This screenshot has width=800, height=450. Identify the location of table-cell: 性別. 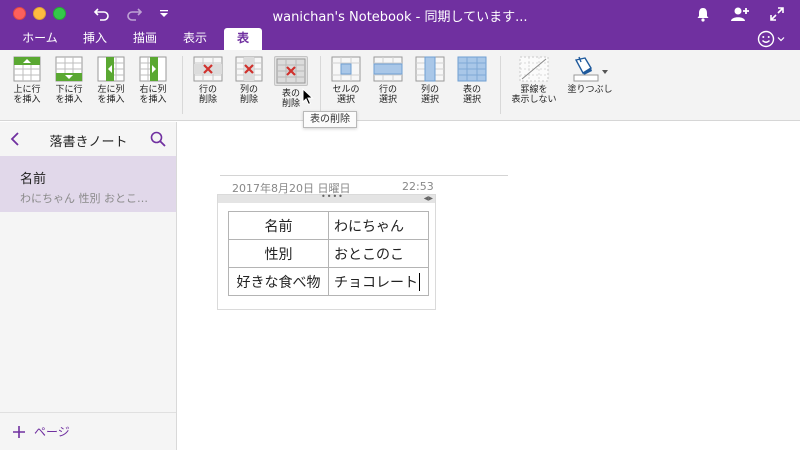
(278, 253).